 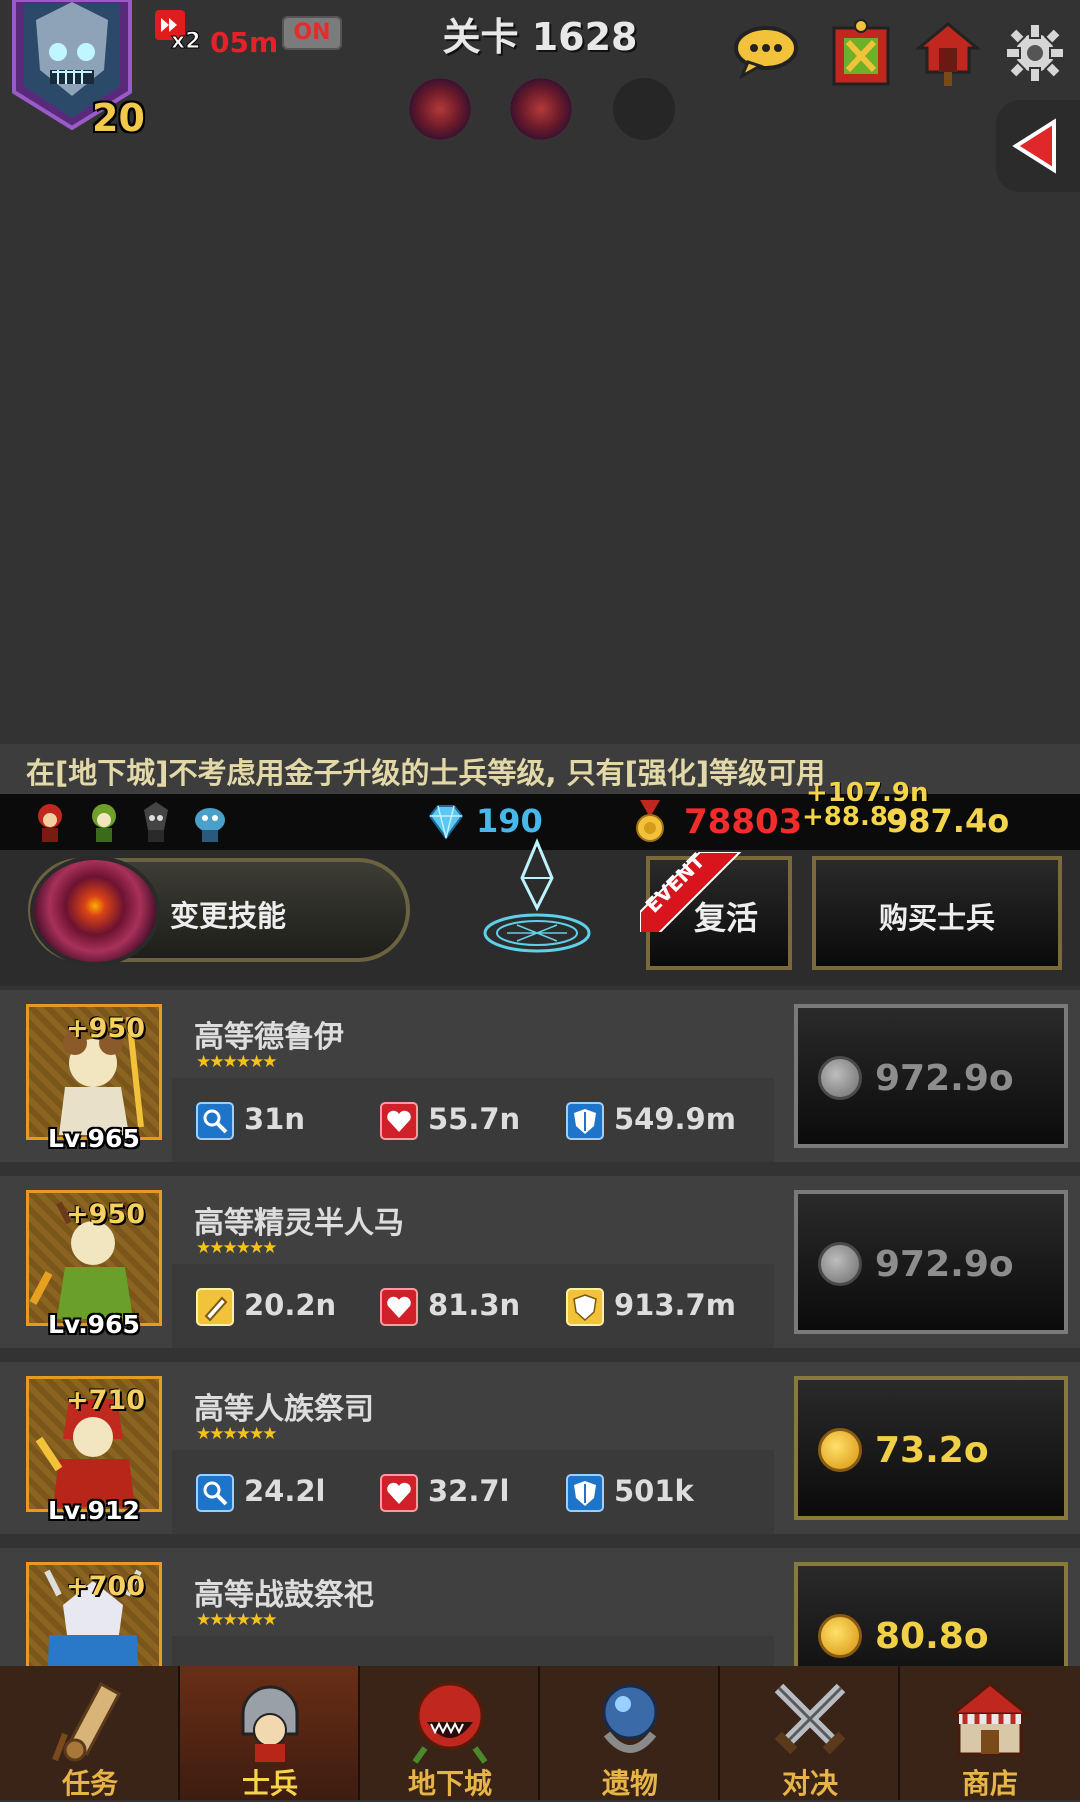 I want to click on hp-value: 55.7n, so click(x=474, y=1119).